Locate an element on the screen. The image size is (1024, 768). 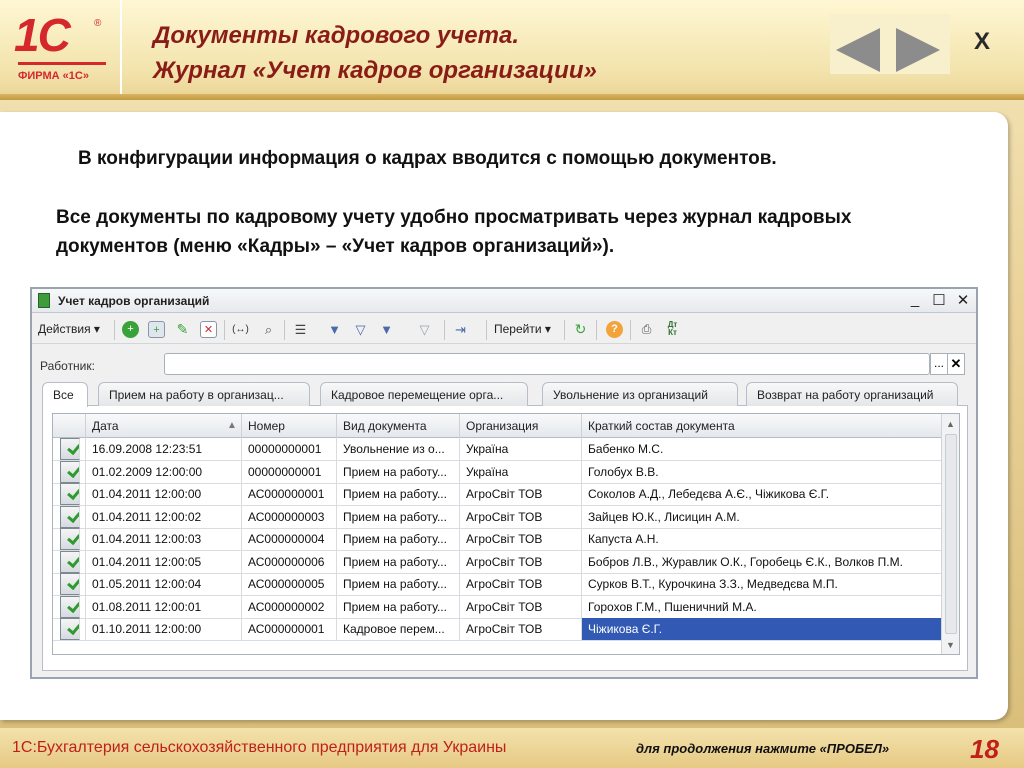
logo-1c: 1С ® ФИРМА «1С» is located at coordinates (60, 48).